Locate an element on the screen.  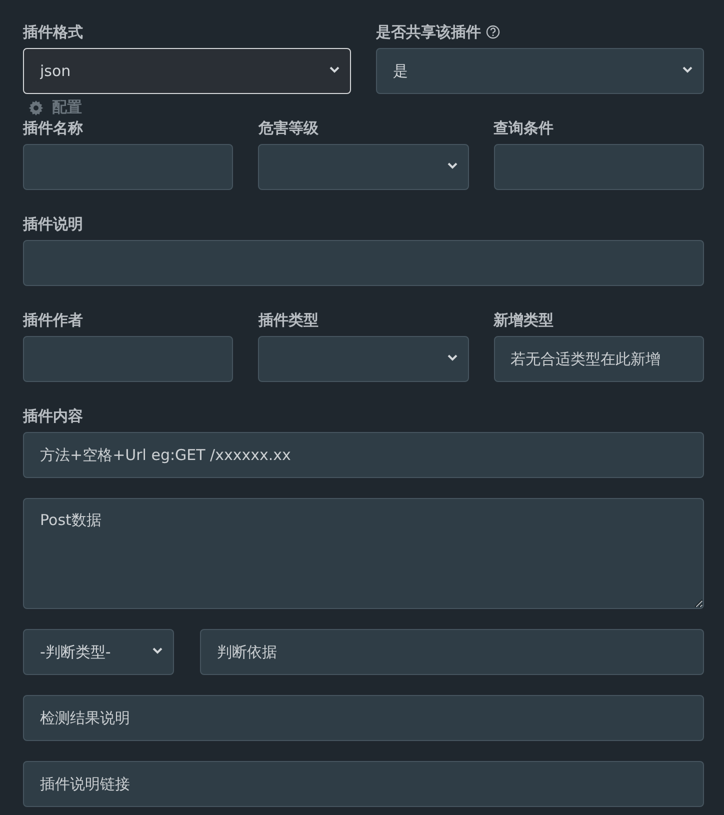
field-label: 查询条件 is located at coordinates (524, 128).